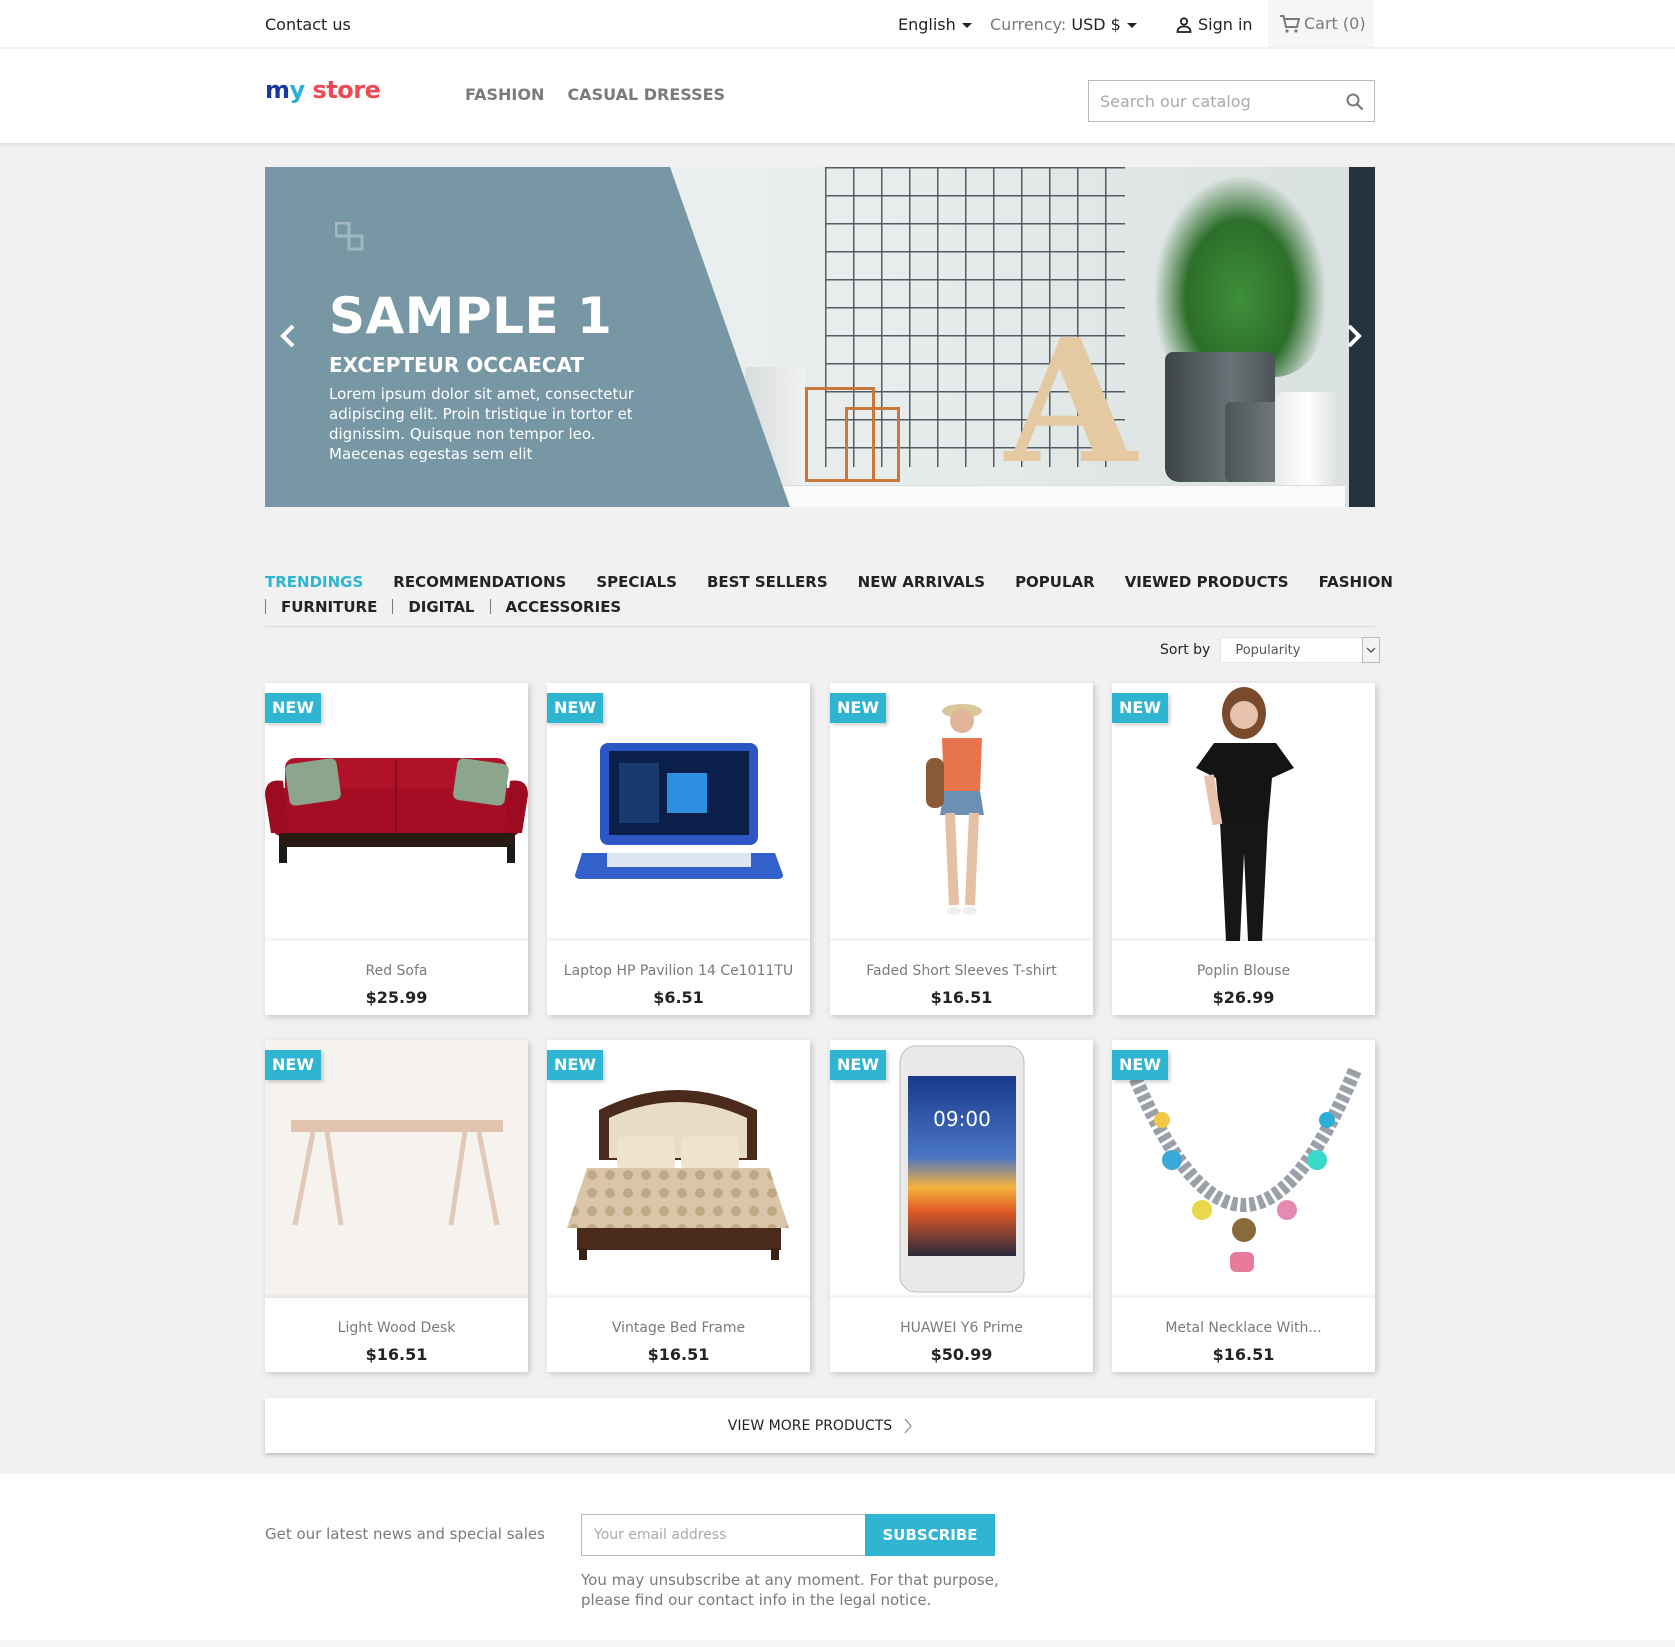 The image size is (1675, 1647). What do you see at coordinates (1240, 277) in the screenshot?
I see `plant-decor` at bounding box center [1240, 277].